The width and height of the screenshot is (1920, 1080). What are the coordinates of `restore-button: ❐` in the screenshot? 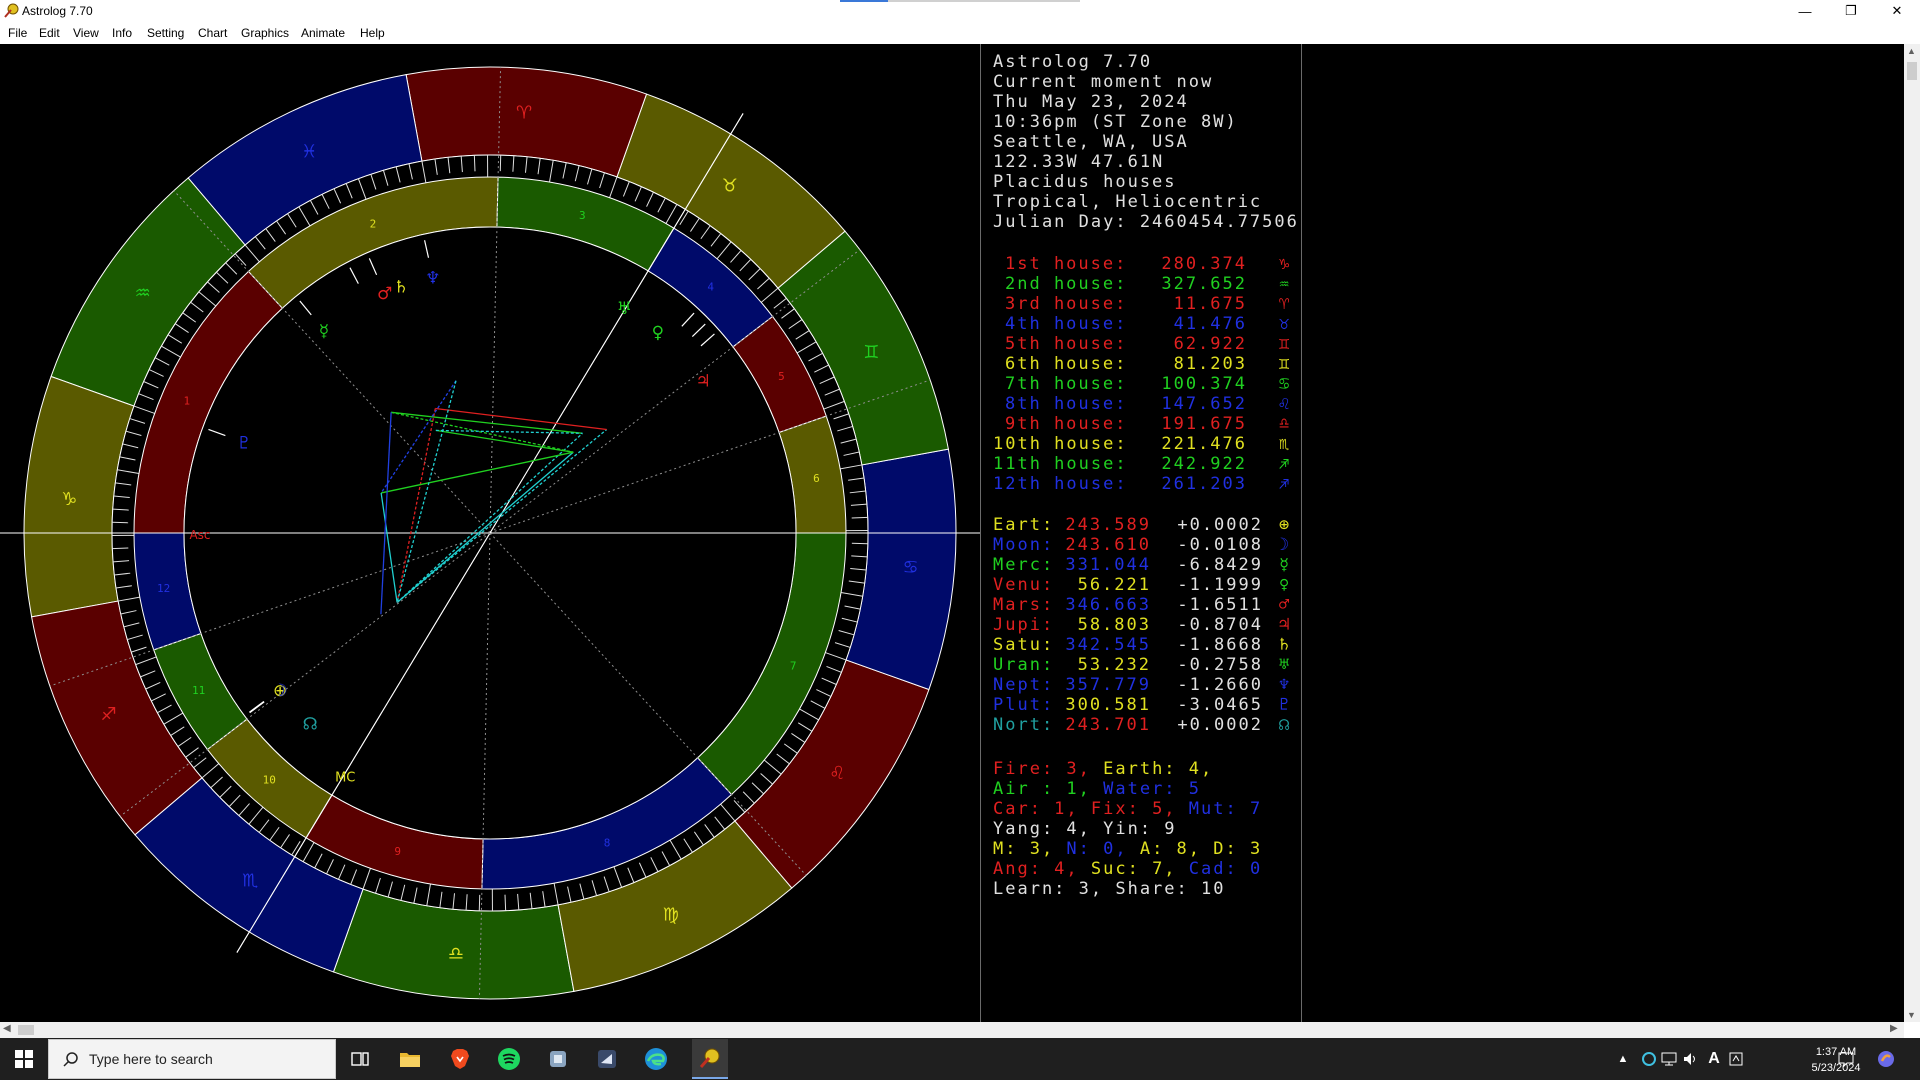 It's located at (1851, 11).